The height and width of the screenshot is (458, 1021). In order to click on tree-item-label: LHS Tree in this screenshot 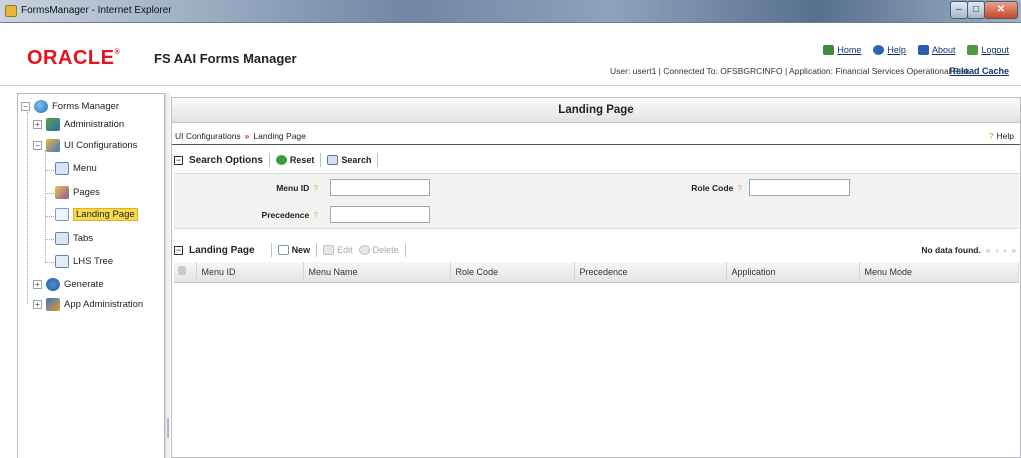, I will do `click(93, 261)`.